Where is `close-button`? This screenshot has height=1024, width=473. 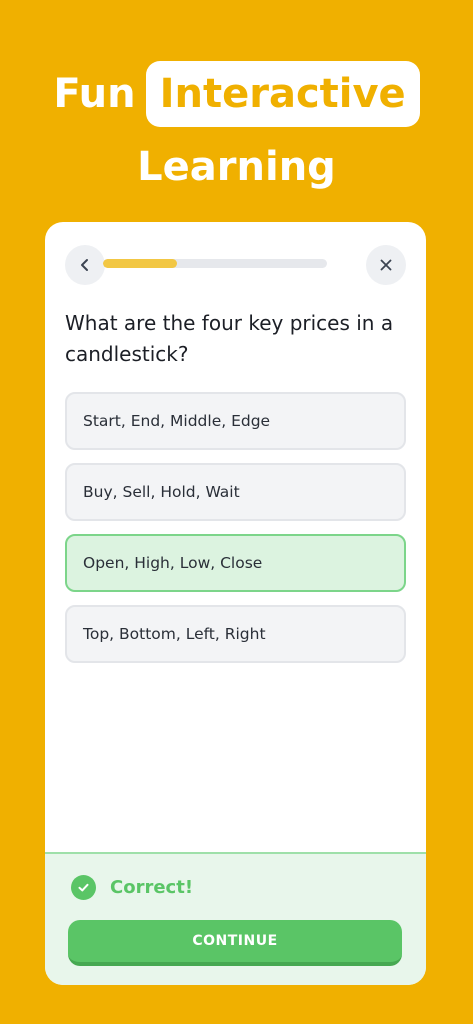 close-button is located at coordinates (386, 265).